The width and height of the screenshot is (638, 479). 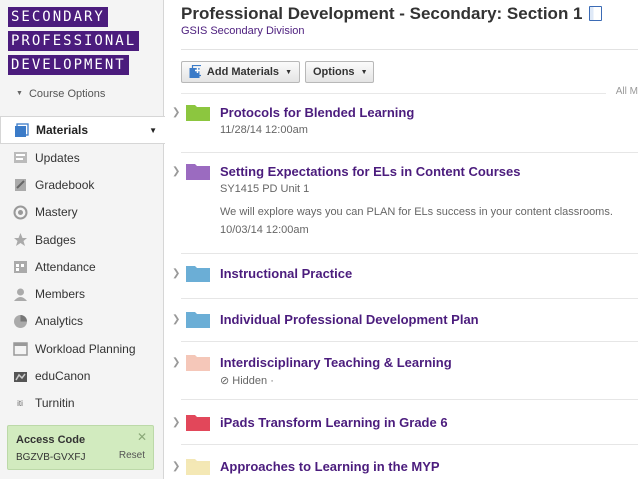 What do you see at coordinates (195, 71) in the screenshot?
I see `add-materials-icon` at bounding box center [195, 71].